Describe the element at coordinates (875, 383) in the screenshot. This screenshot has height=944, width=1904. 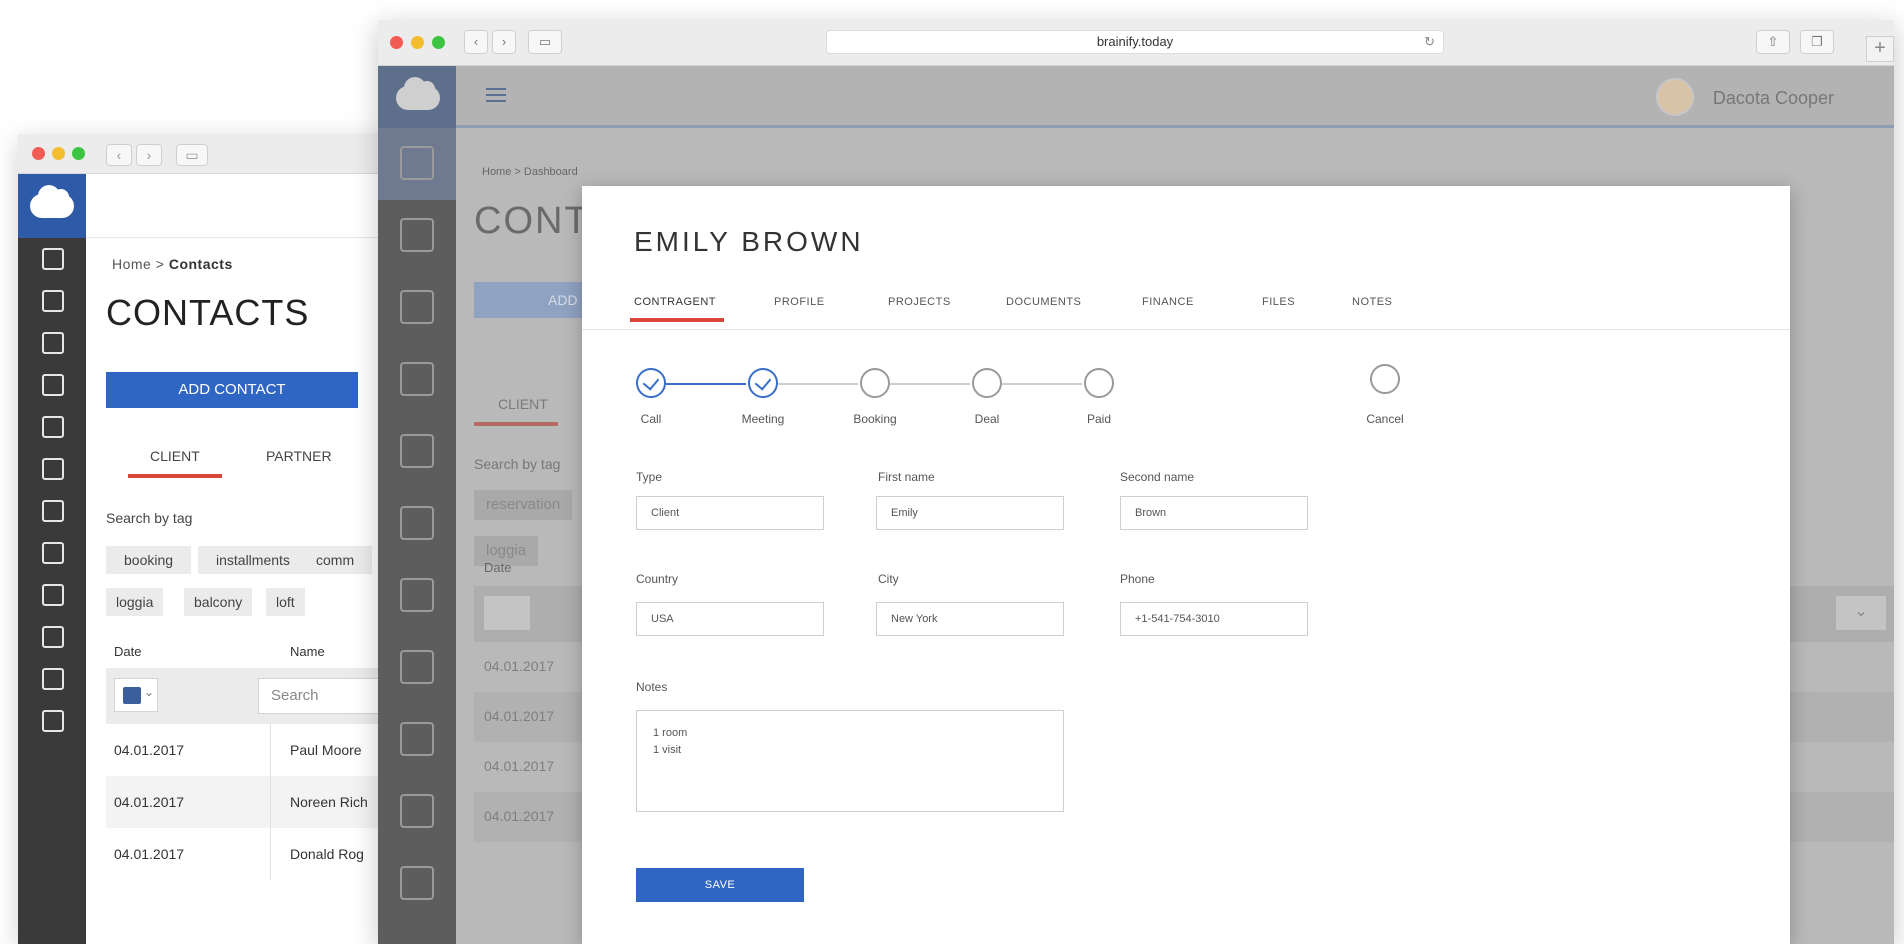
I see `step-booking-circle-icon` at that location.